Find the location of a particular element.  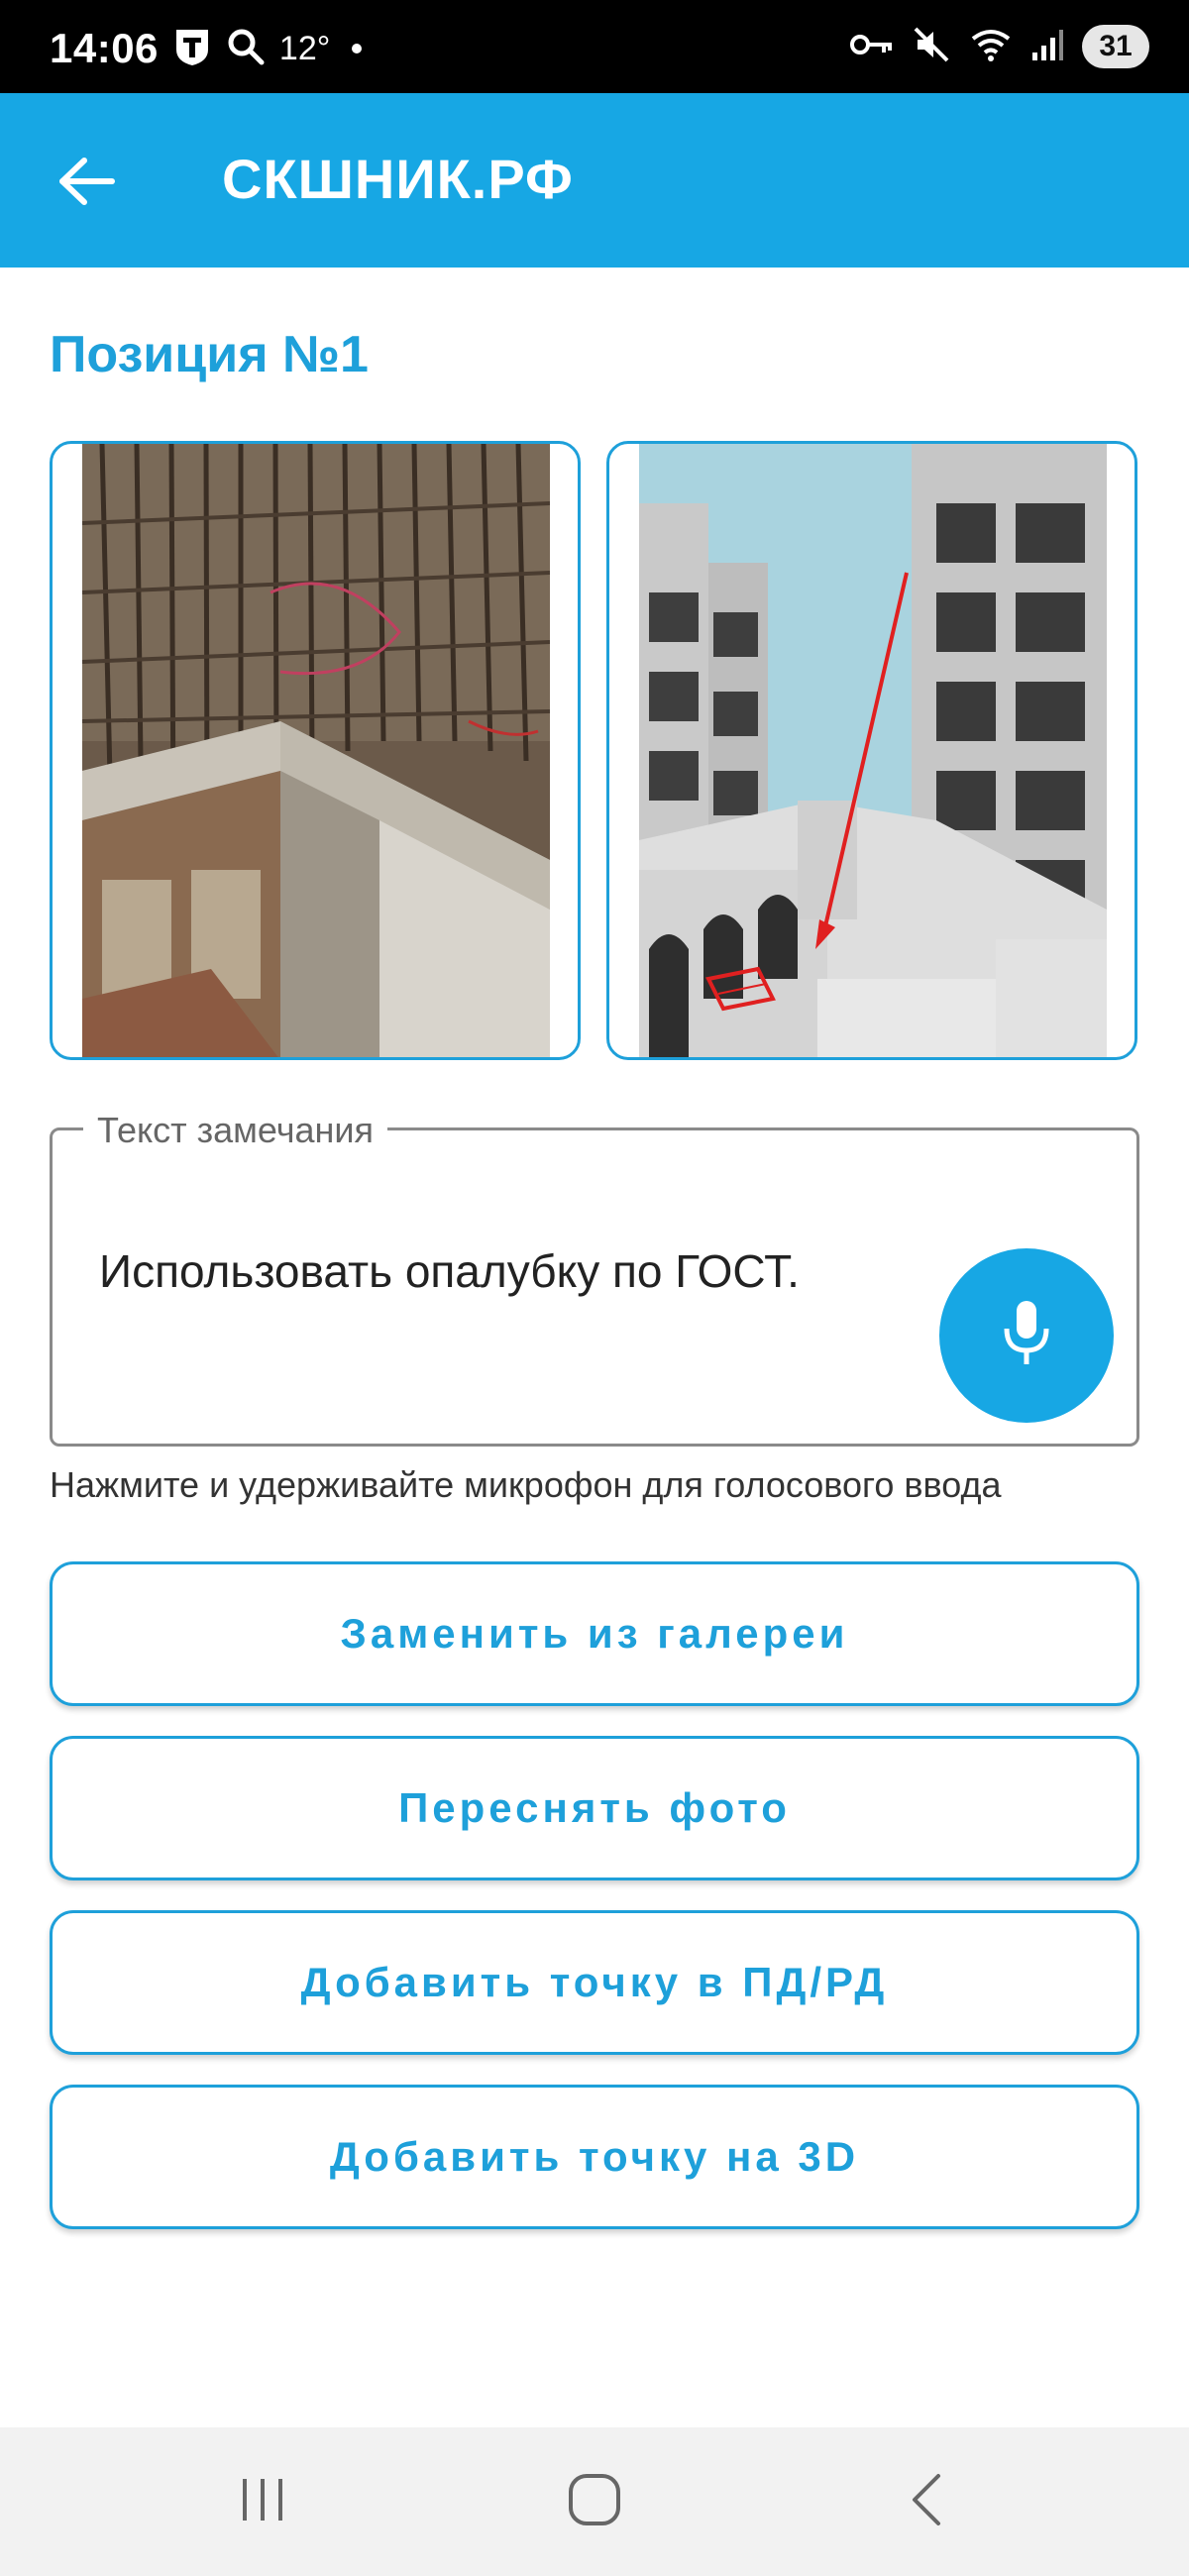

retake-photo-button: Переснять фото is located at coordinates (594, 1808).